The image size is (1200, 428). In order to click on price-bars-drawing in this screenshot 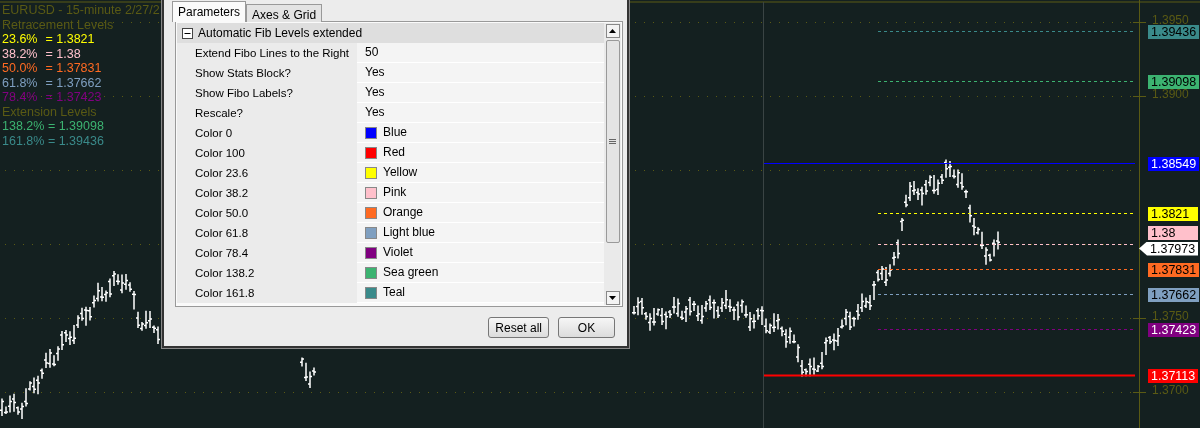, I will do `click(308, 372)`.